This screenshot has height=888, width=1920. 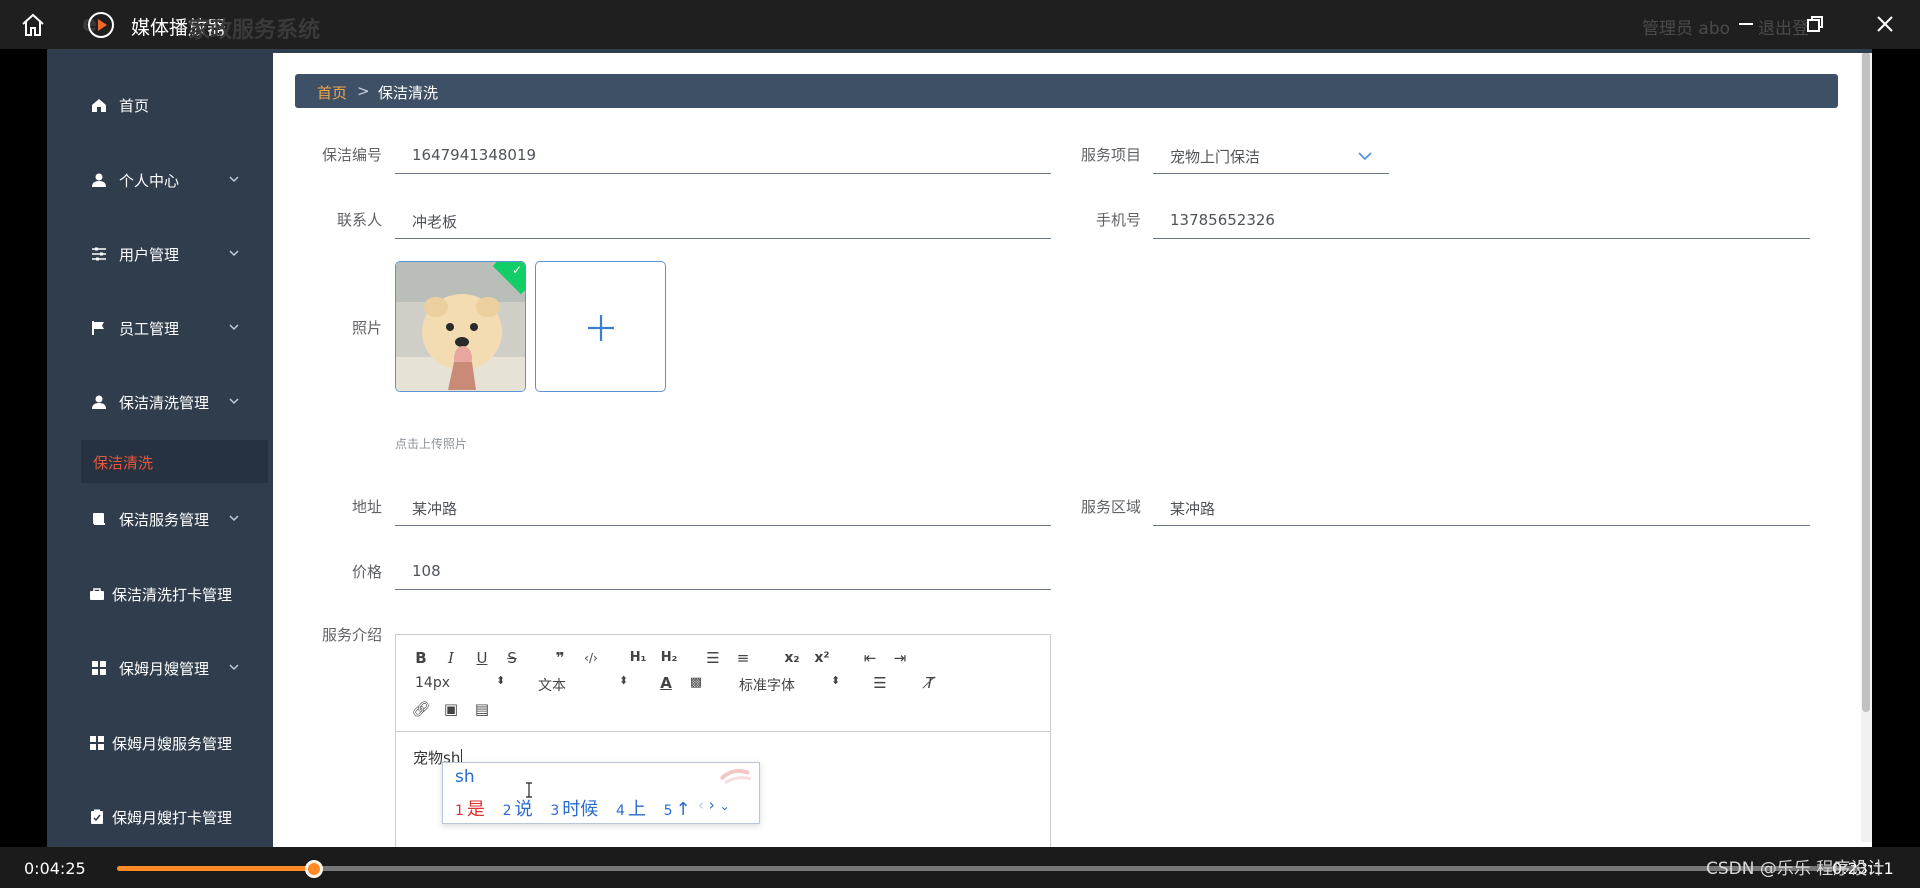 What do you see at coordinates (574, 809) in the screenshot?
I see `ime-candidate: 3 时候` at bounding box center [574, 809].